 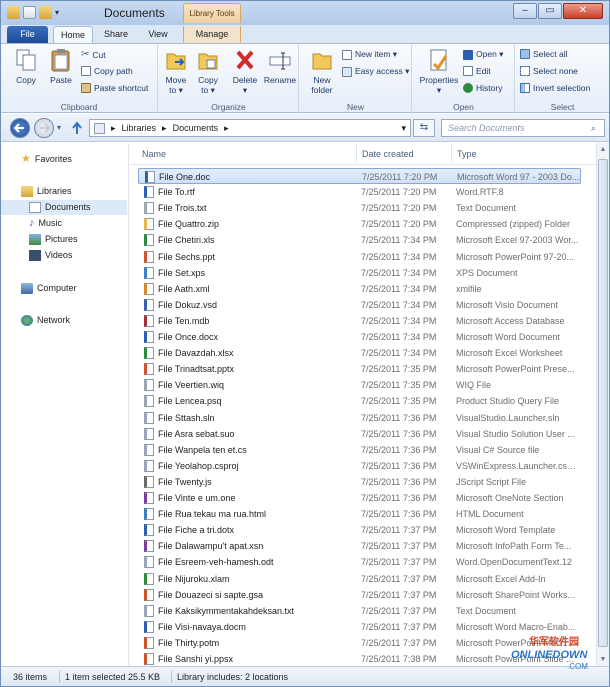 I want to click on scrollbar-thumb, so click(x=603, y=403).